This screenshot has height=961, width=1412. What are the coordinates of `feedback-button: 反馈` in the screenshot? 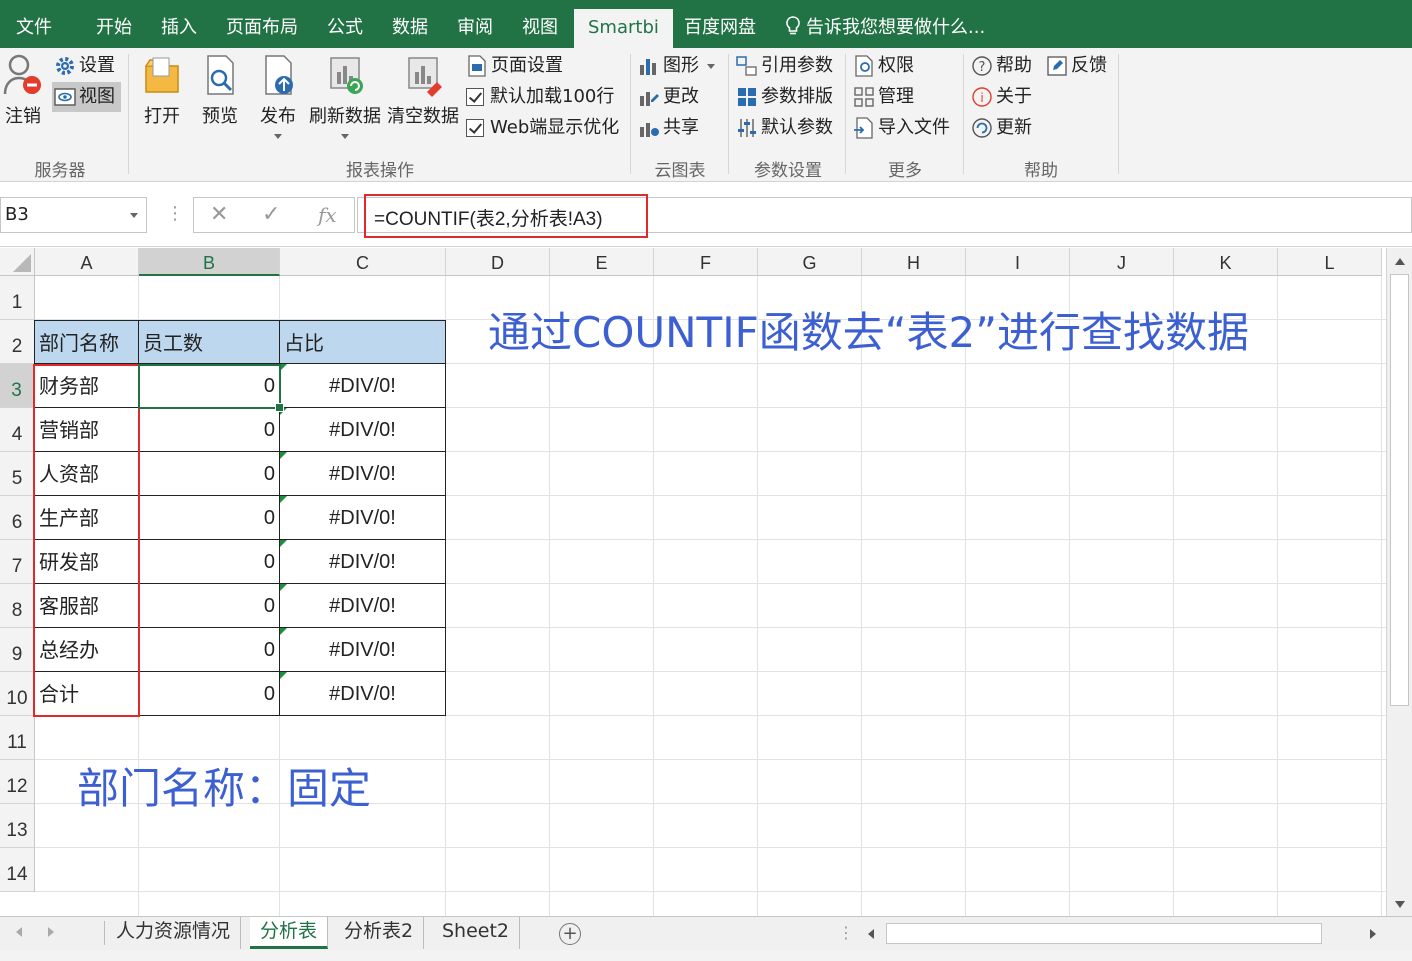 It's located at (1076, 66).